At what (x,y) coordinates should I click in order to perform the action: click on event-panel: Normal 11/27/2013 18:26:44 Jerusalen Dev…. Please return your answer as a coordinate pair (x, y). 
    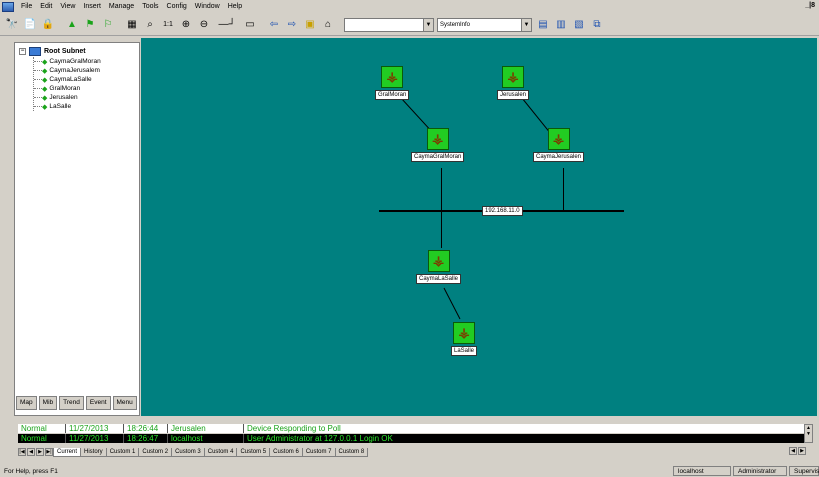
    Looking at the image, I should click on (415, 440).